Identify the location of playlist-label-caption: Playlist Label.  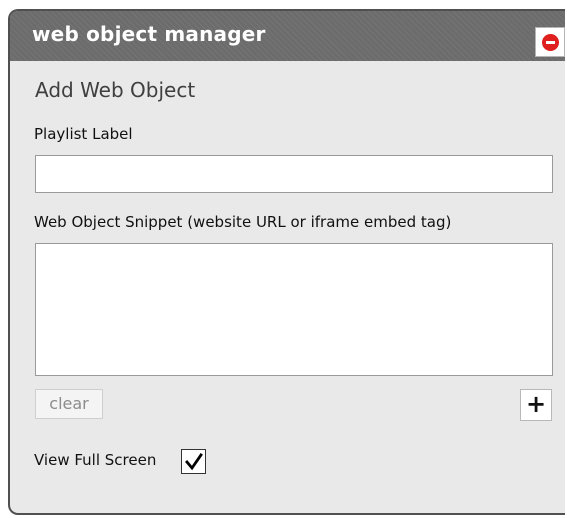
(83, 134).